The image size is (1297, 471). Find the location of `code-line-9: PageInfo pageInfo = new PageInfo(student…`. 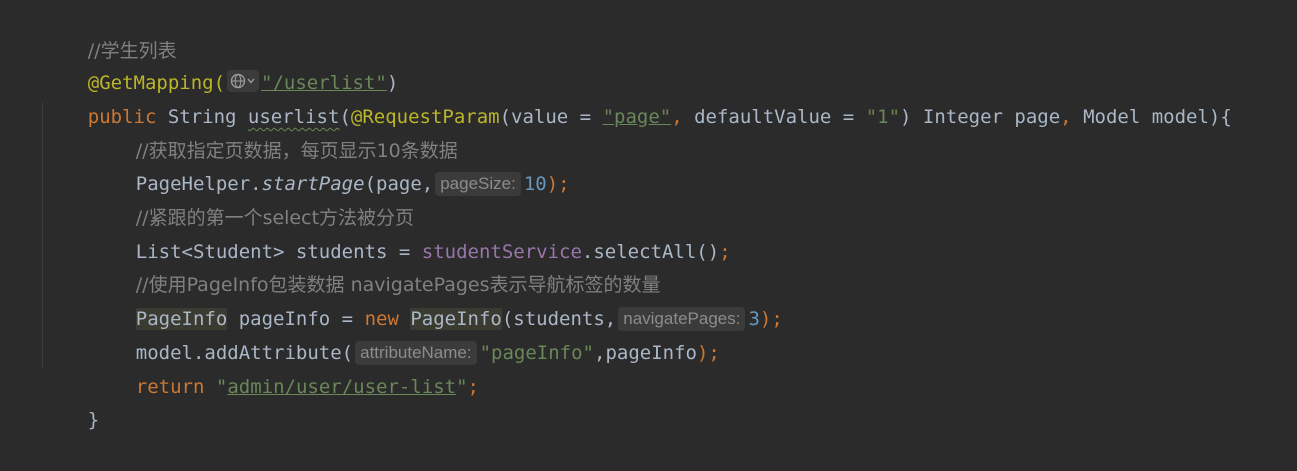

code-line-9: PageInfo pageInfo = new PageInfo(student… is located at coordinates (436, 299).